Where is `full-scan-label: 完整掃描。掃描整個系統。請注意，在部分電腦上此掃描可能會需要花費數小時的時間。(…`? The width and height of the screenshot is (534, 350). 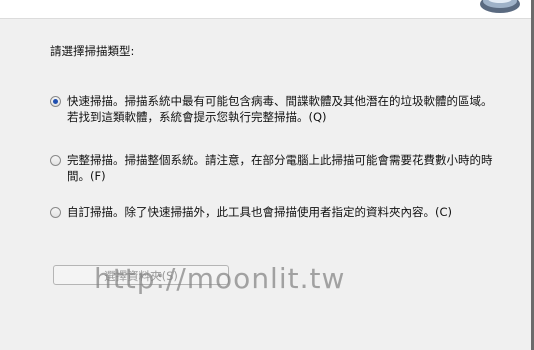
full-scan-label: 完整掃描。掃描整個系統。請注意，在部分電腦上此掃描可能會需要花費數小時的時間。(… is located at coordinates (283, 168).